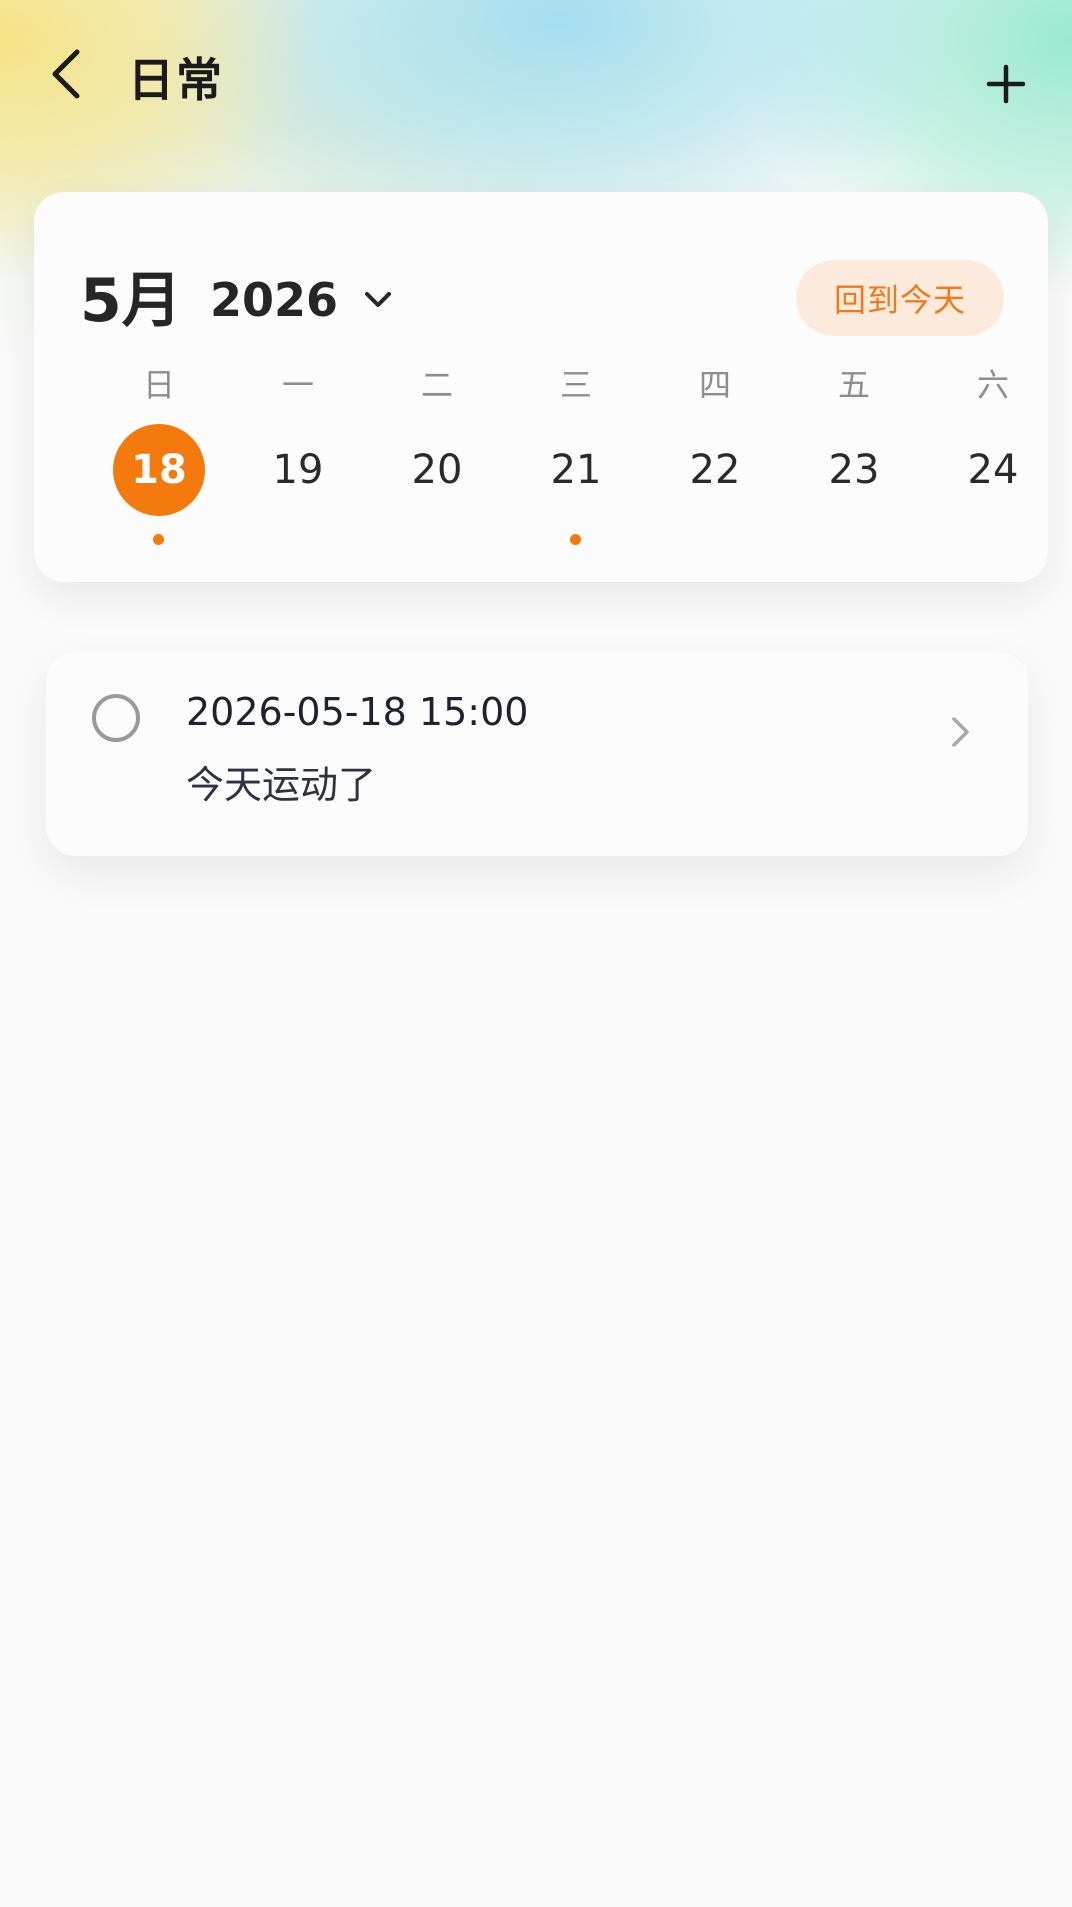  Describe the element at coordinates (274, 300) in the screenshot. I see `year-label: 2026` at that location.